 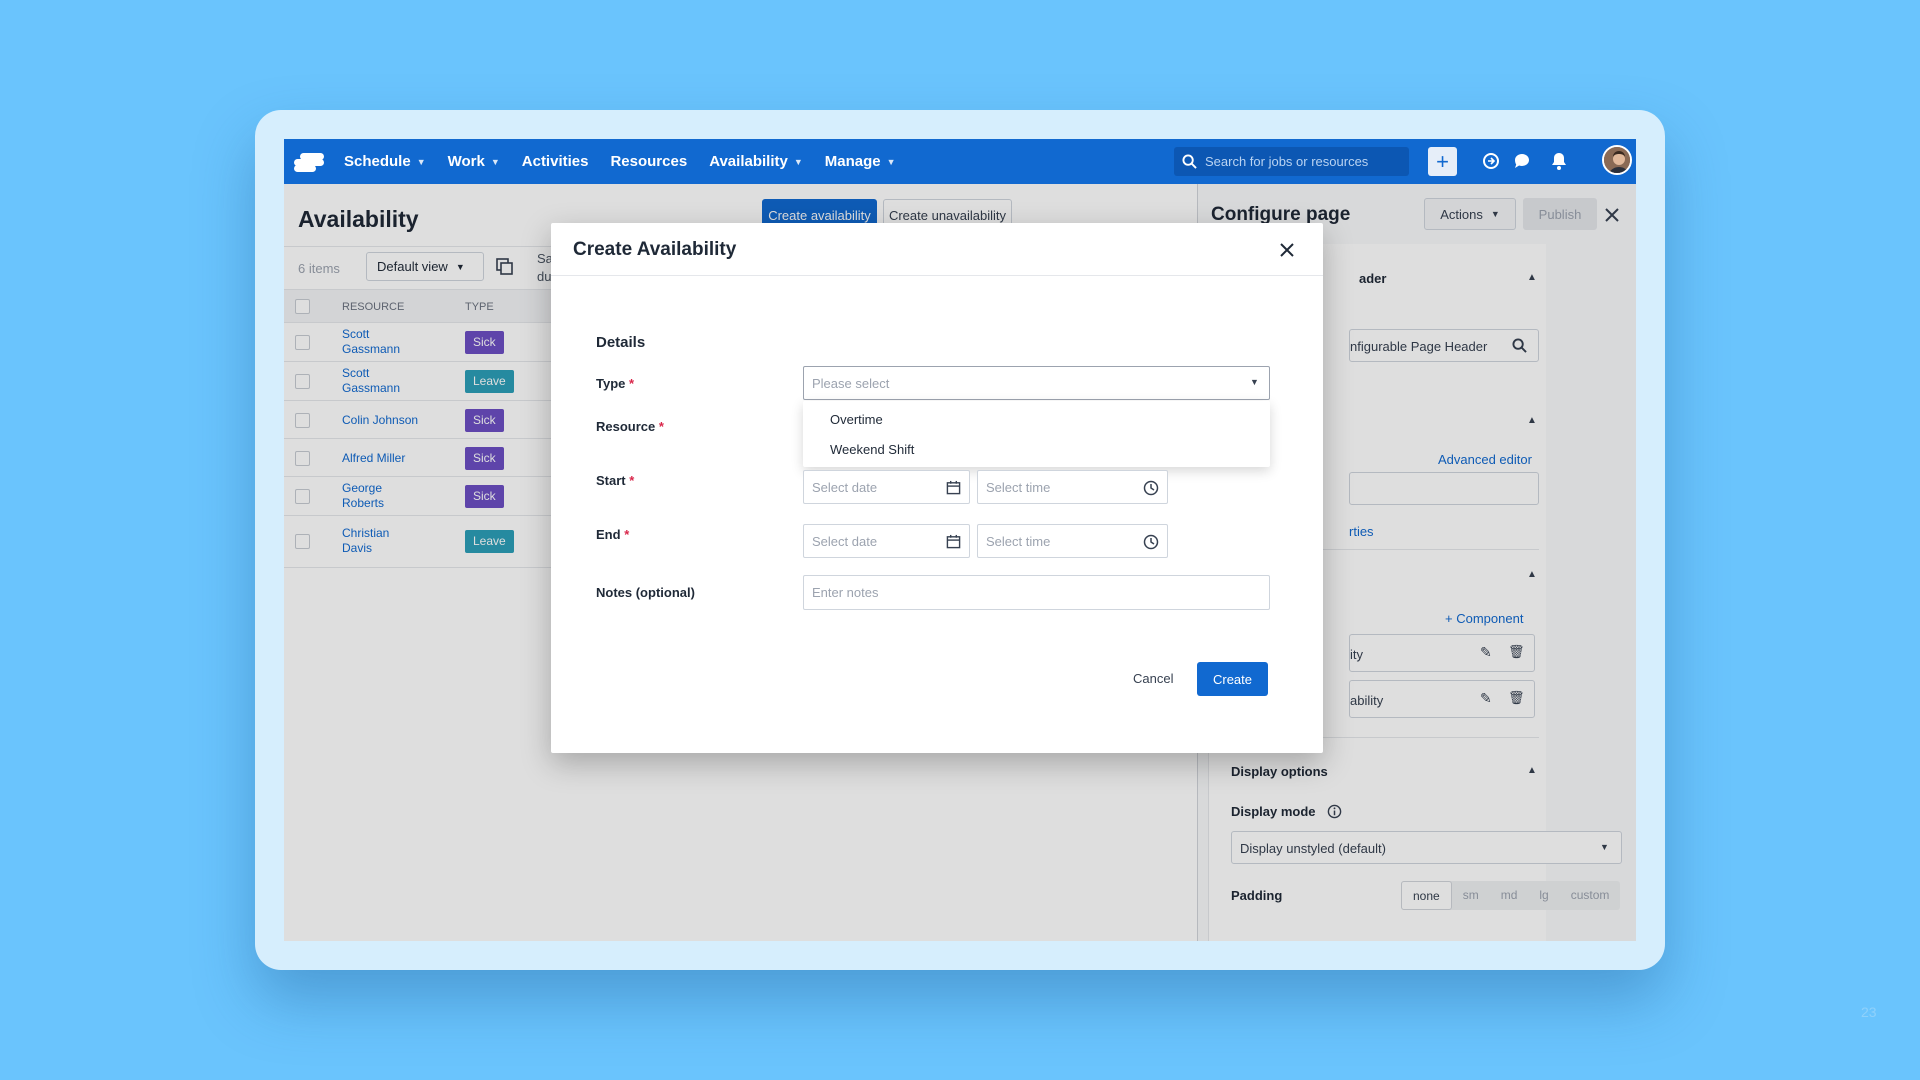 I want to click on start-date-input: Select date, so click(x=886, y=487).